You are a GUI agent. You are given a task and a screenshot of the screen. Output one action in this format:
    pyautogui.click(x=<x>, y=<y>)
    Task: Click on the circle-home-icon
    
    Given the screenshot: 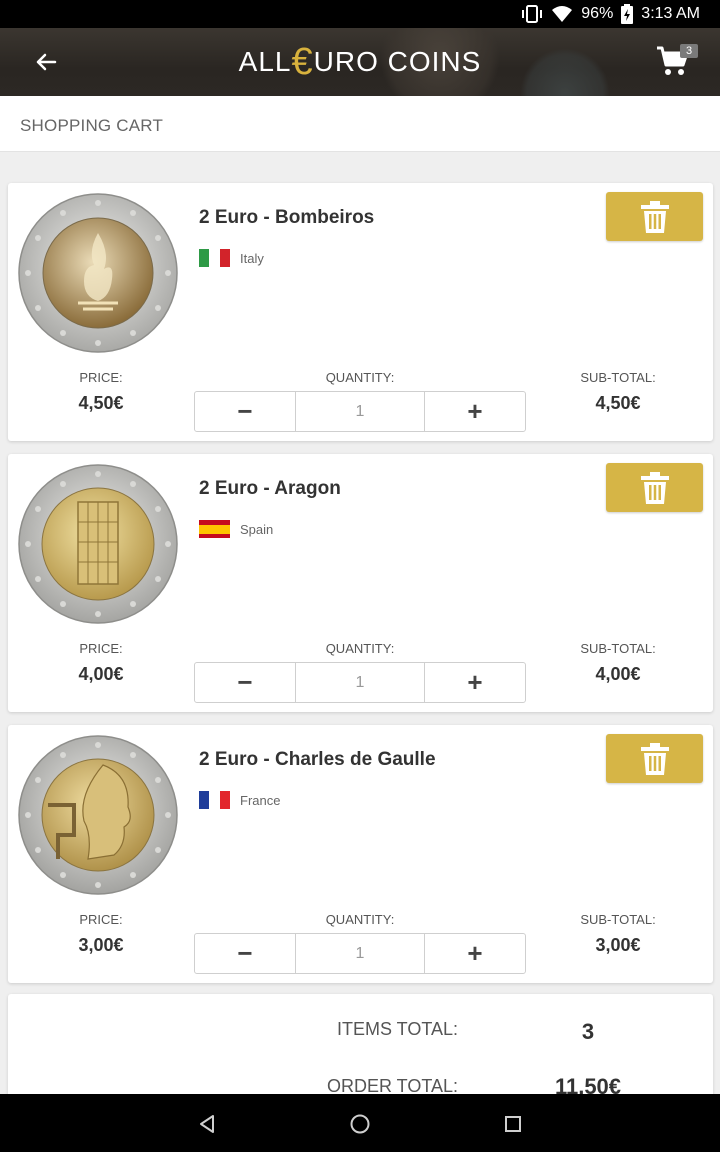 What is the action you would take?
    pyautogui.click(x=360, y=1124)
    